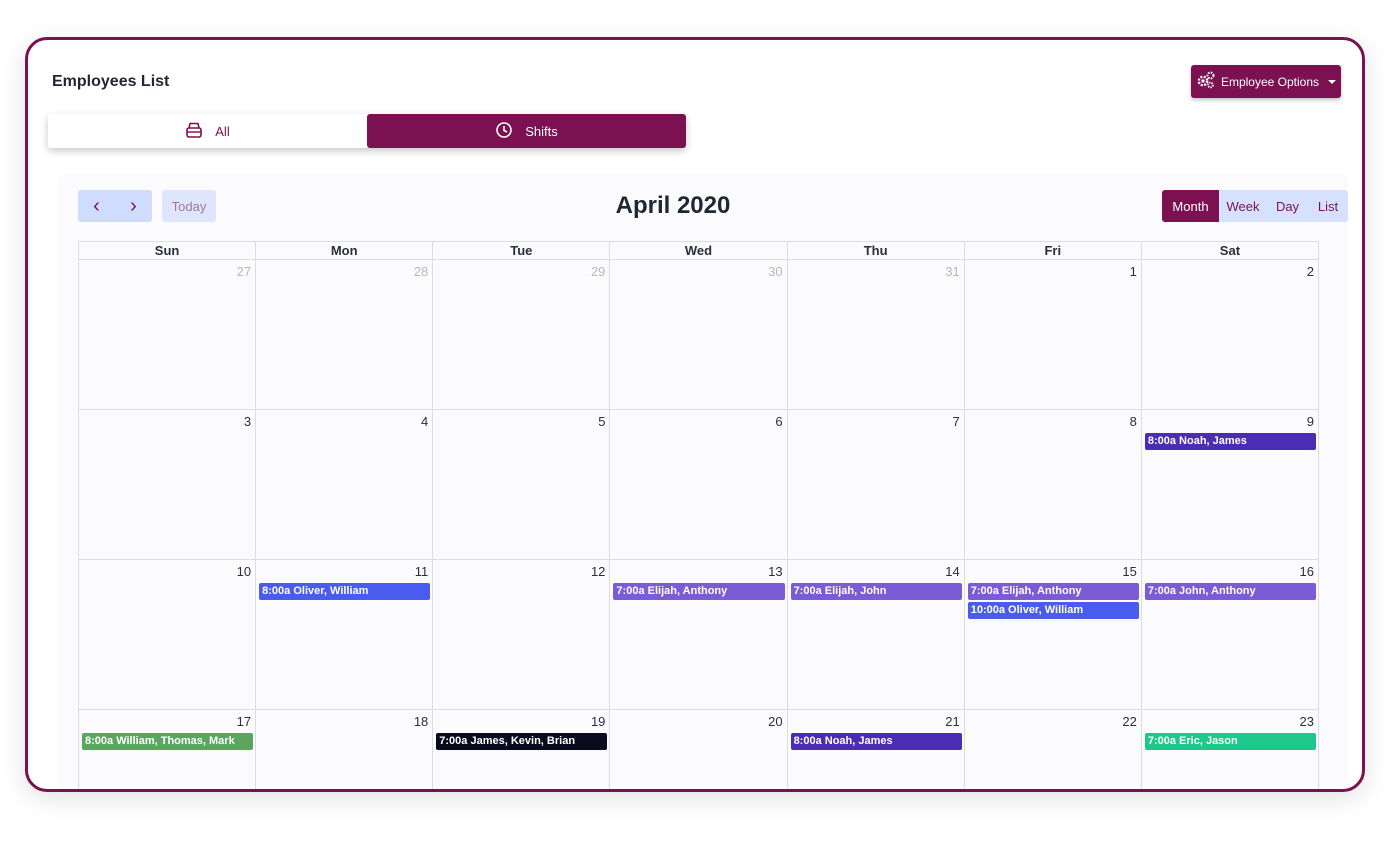 This screenshot has height=852, width=1394. I want to click on day-cell: 11 8:00a Oliver, William, so click(345, 634).